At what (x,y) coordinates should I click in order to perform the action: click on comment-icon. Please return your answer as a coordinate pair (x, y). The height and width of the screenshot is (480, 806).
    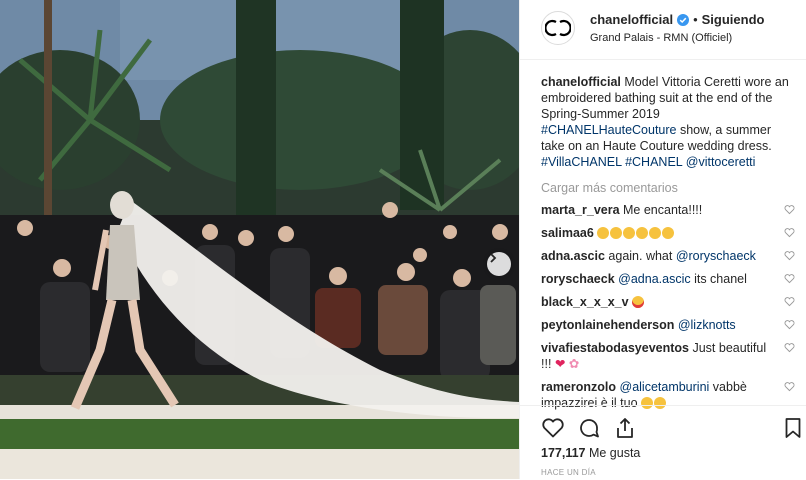
    Looking at the image, I should click on (589, 428).